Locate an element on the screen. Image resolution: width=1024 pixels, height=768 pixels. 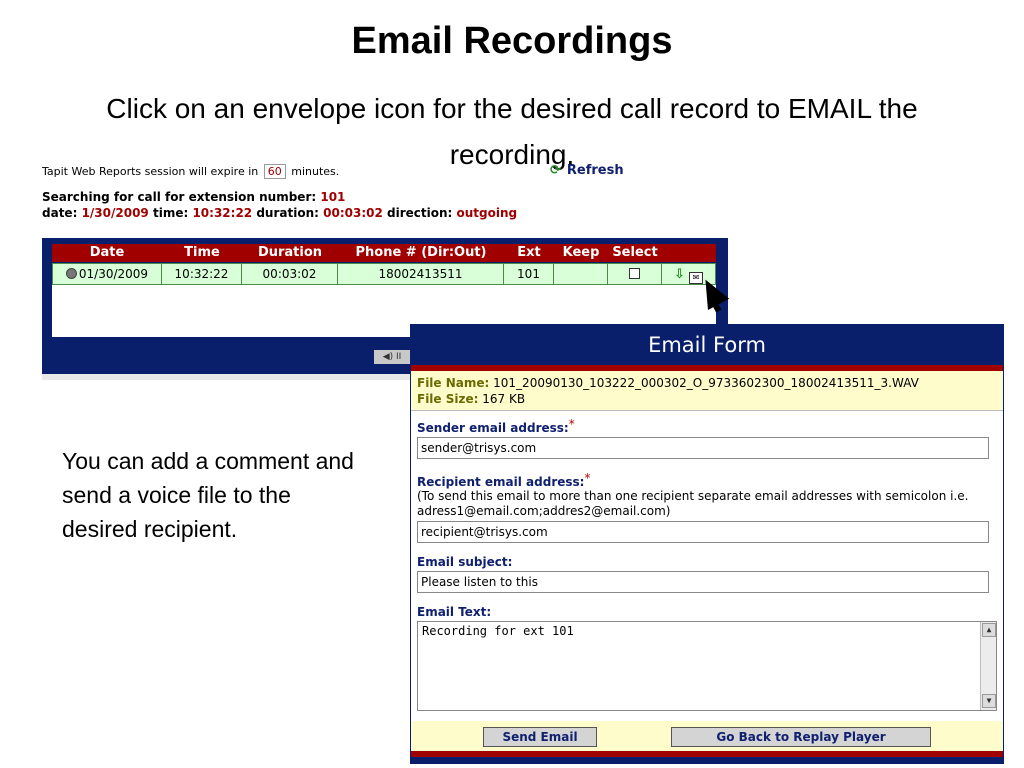
textarea-scrollbar: ▲ ▼ is located at coordinates (988, 666).